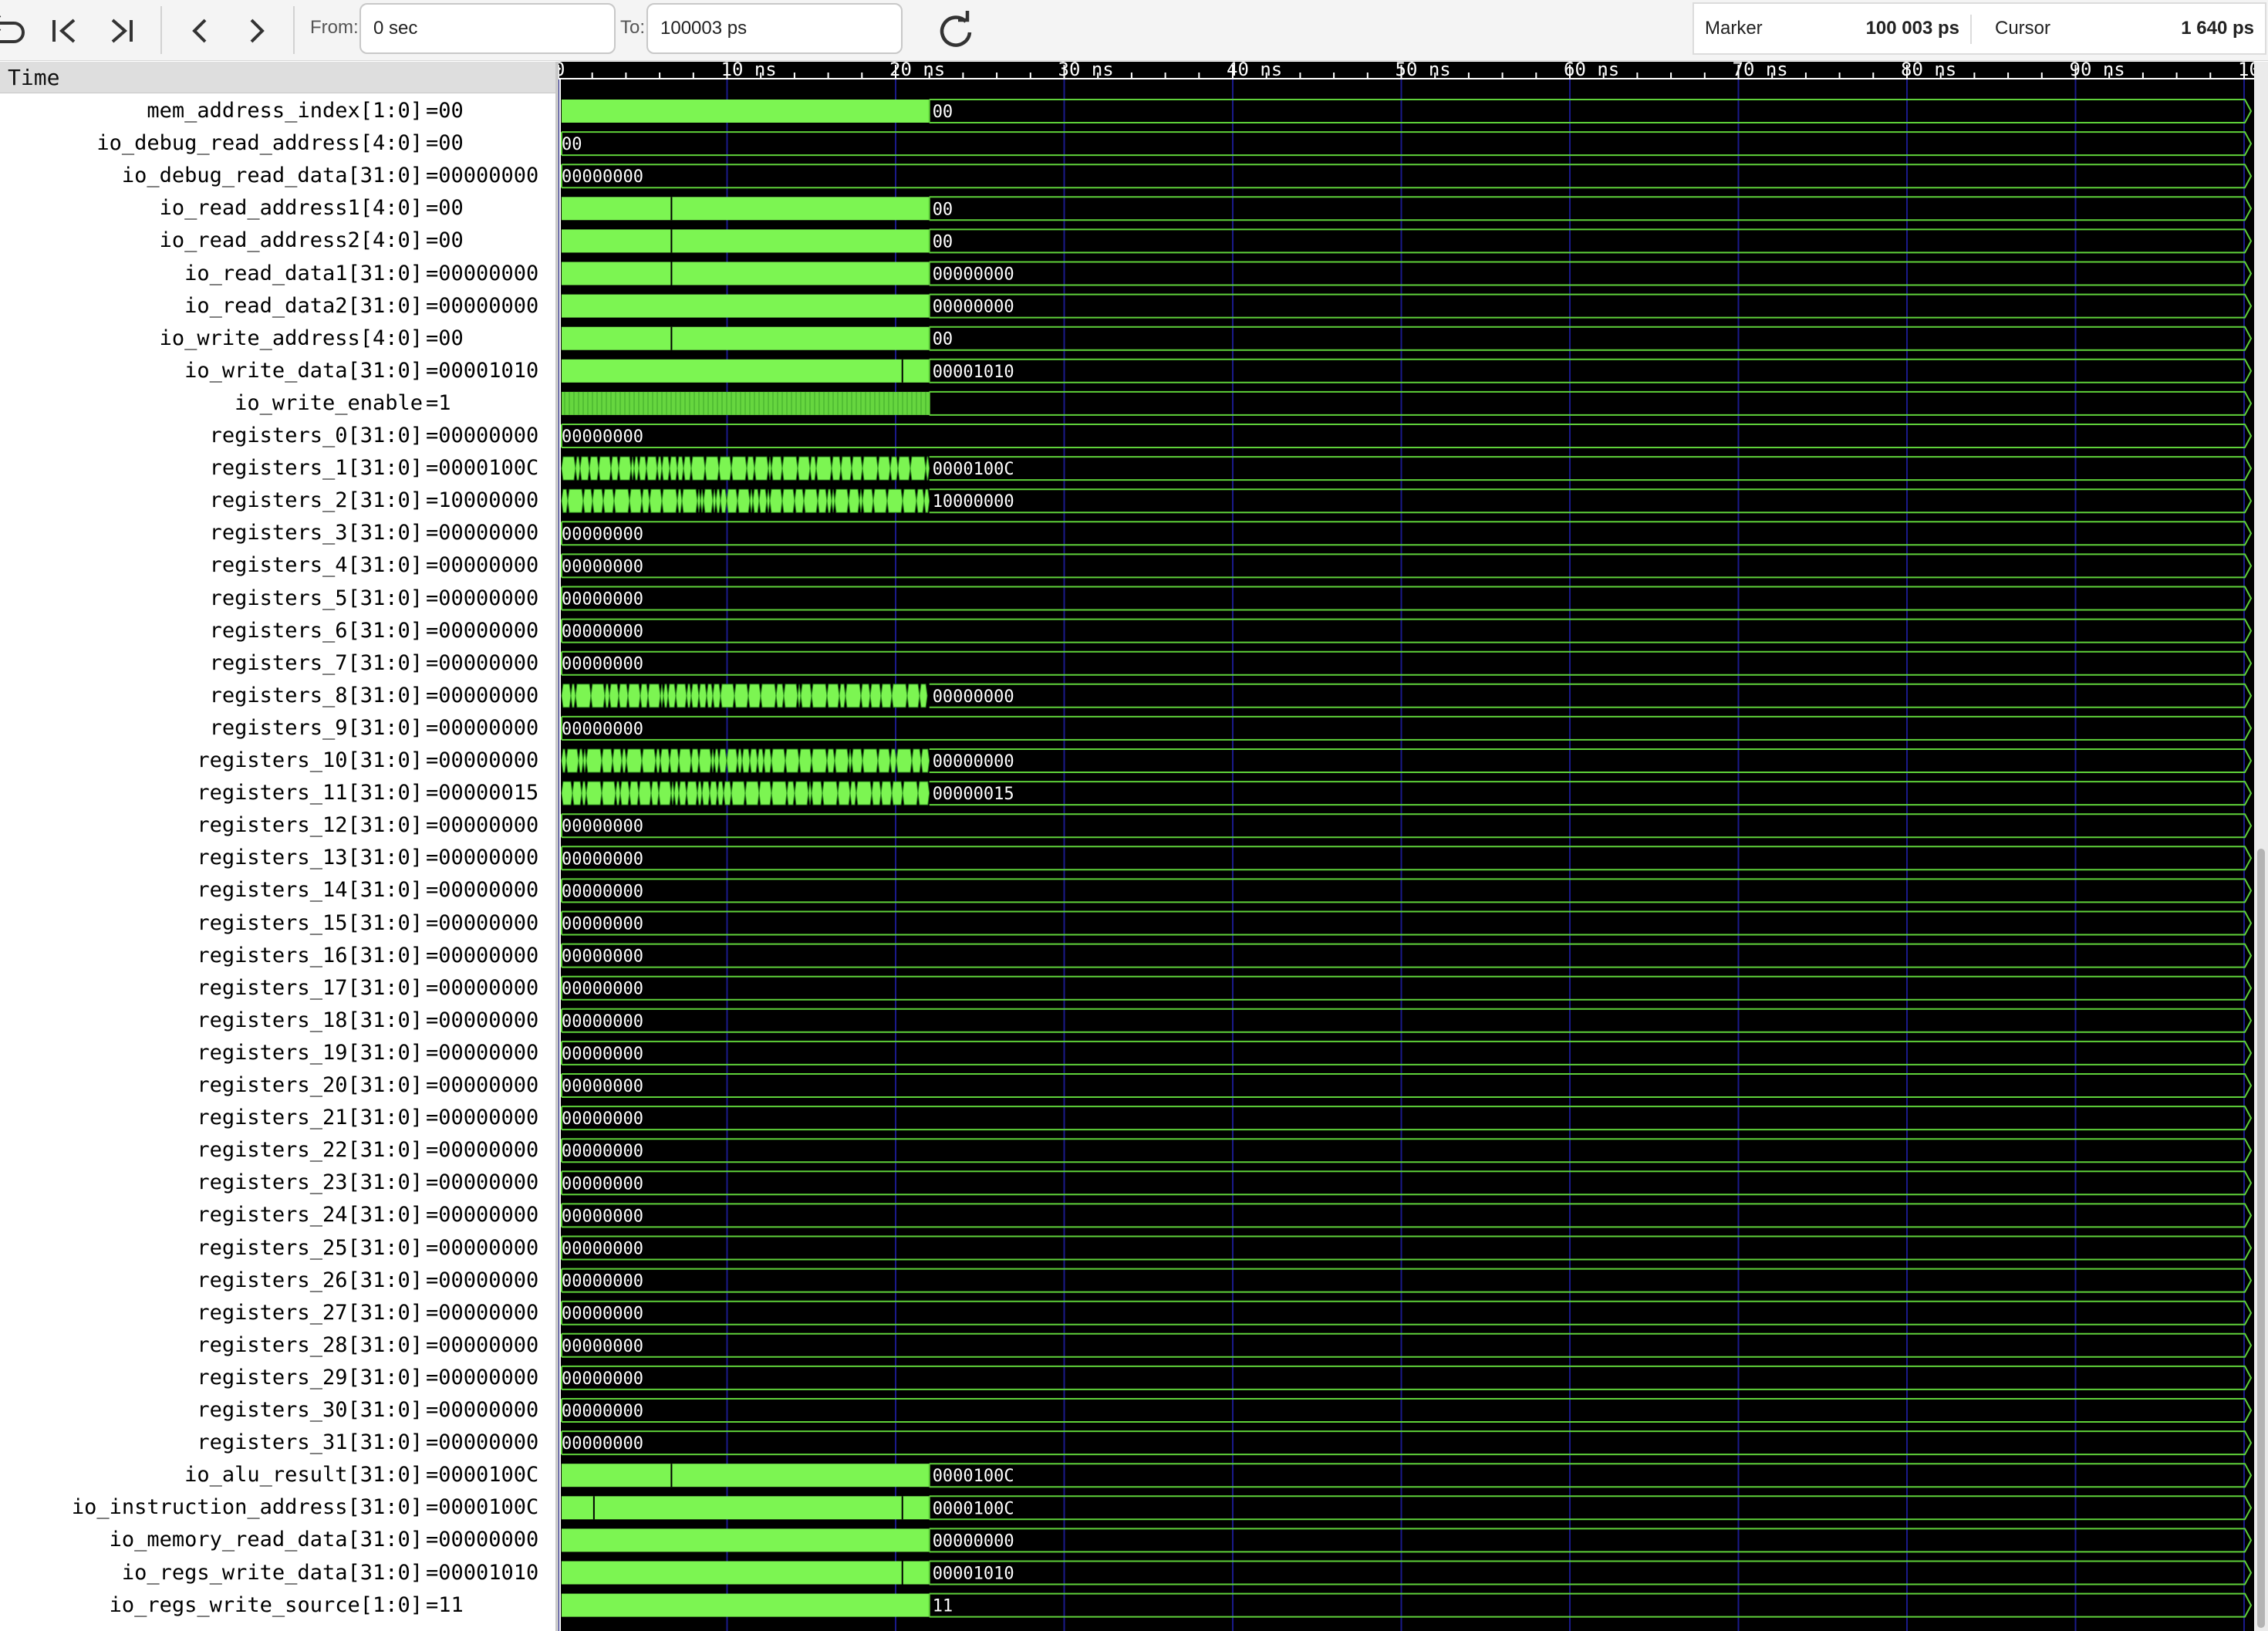 This screenshot has height=1631, width=2268. Describe the element at coordinates (277, 956) in the screenshot. I see `signal-row: registers_16[31:0] =00000000` at that location.